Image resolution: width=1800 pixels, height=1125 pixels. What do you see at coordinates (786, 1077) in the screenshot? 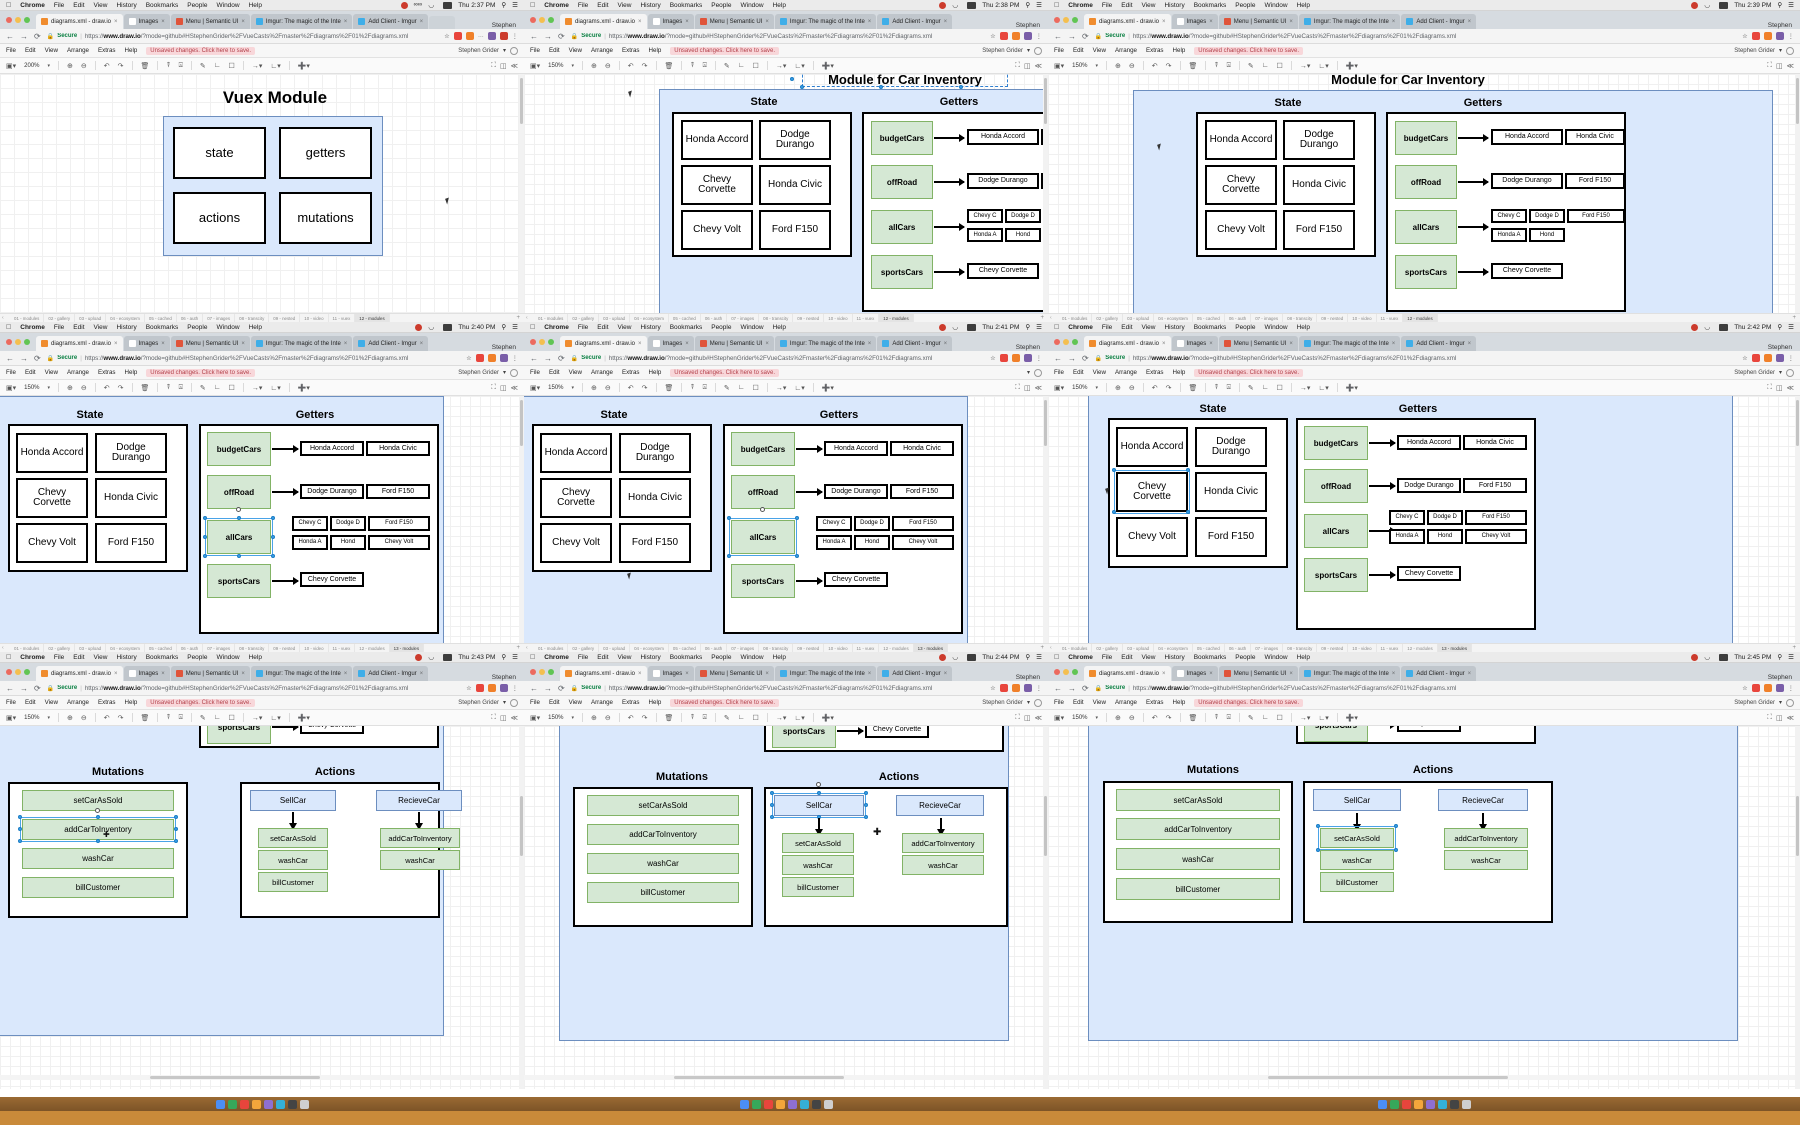
I see `canvas-hscrollbar` at bounding box center [786, 1077].